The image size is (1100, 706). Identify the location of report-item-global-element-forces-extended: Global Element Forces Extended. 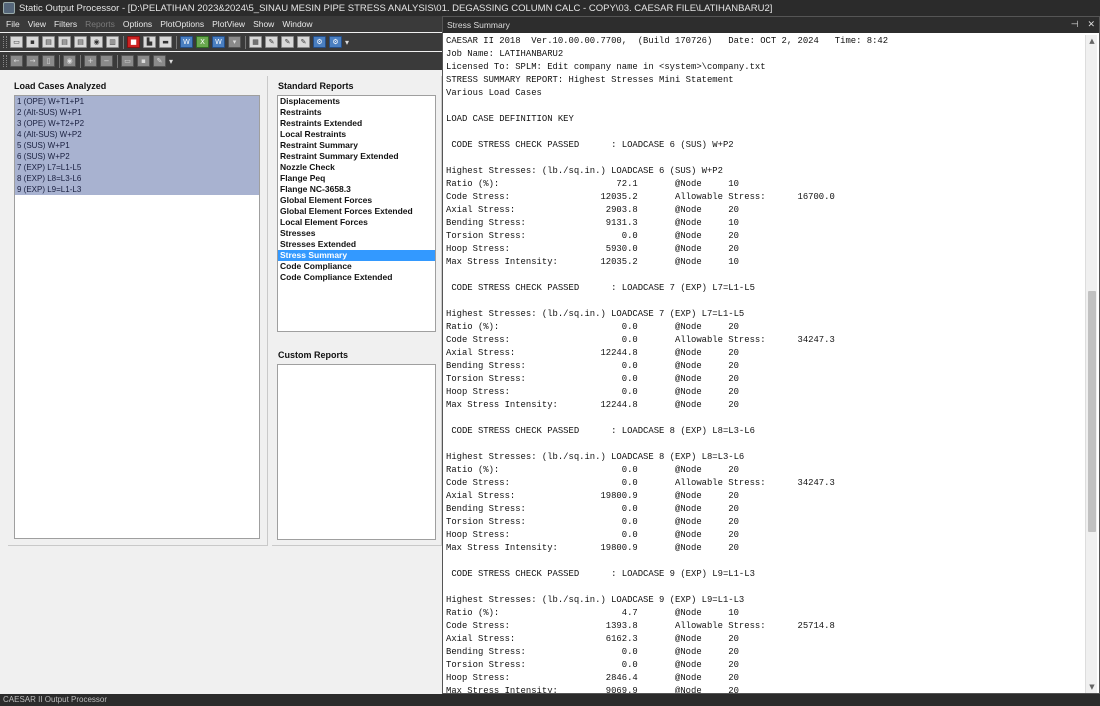
(356, 211).